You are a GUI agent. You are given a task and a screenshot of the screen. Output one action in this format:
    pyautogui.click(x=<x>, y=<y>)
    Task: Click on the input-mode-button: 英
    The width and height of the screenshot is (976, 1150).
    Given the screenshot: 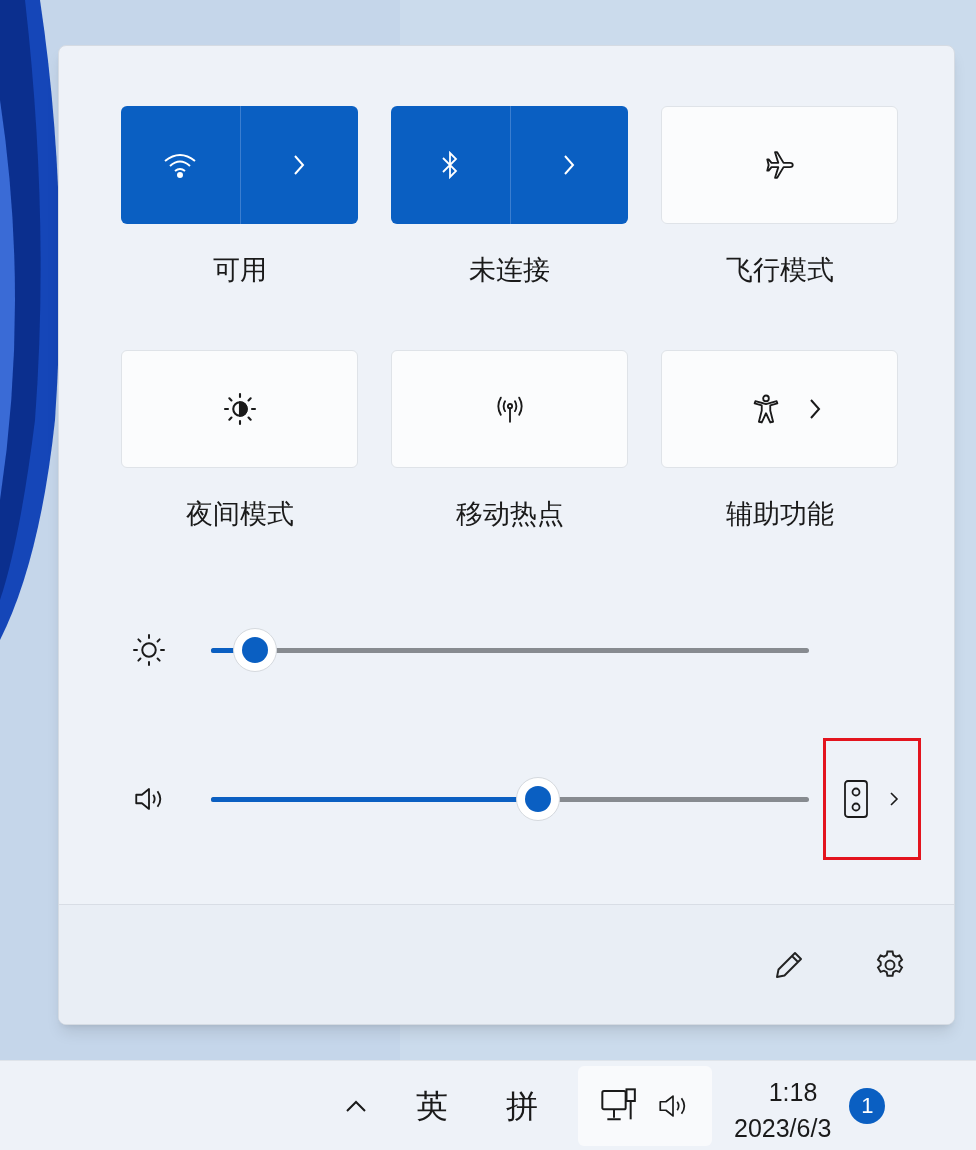 What is the action you would take?
    pyautogui.click(x=432, y=1105)
    